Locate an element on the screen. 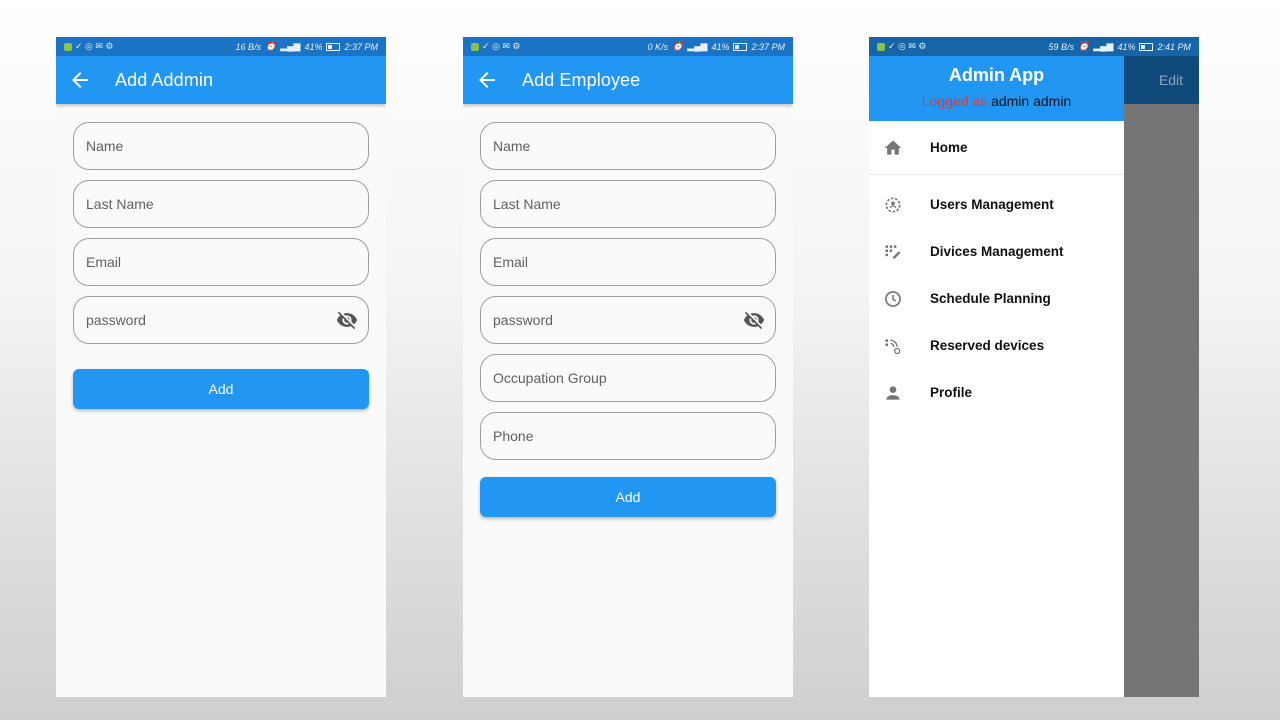 This screenshot has height=720, width=1280. home-icon is located at coordinates (893, 147).